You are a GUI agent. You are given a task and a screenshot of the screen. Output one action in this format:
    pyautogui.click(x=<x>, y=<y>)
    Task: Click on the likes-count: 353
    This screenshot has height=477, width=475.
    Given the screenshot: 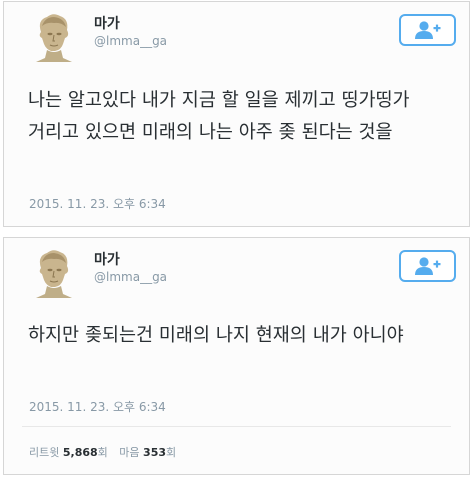 What is the action you would take?
    pyautogui.click(x=154, y=452)
    